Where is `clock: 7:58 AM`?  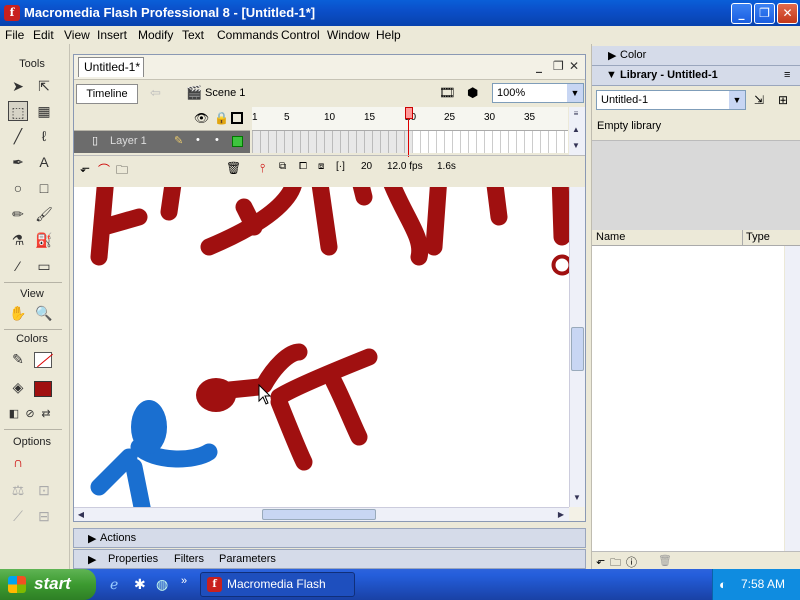
clock: 7:58 AM is located at coordinates (763, 584).